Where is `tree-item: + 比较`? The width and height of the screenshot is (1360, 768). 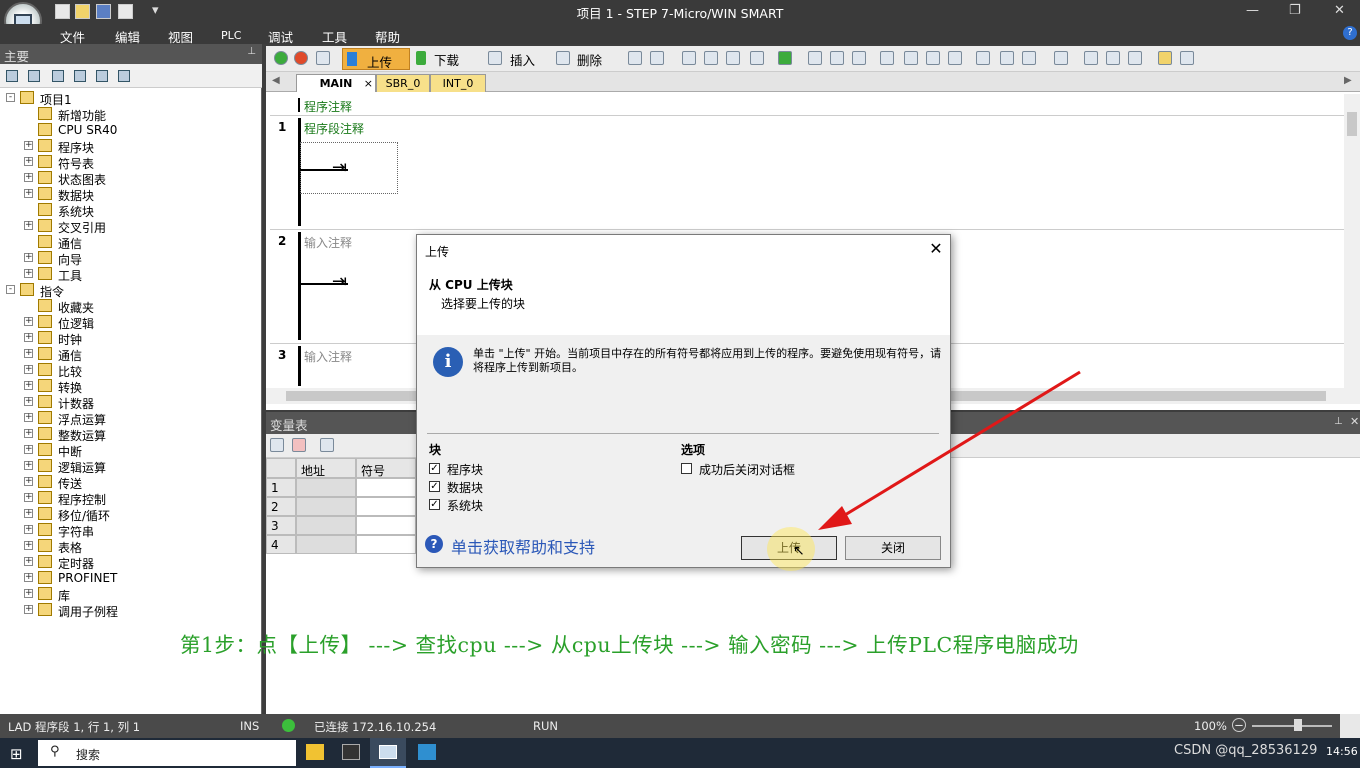
tree-item: + 比较 is located at coordinates (130, 370).